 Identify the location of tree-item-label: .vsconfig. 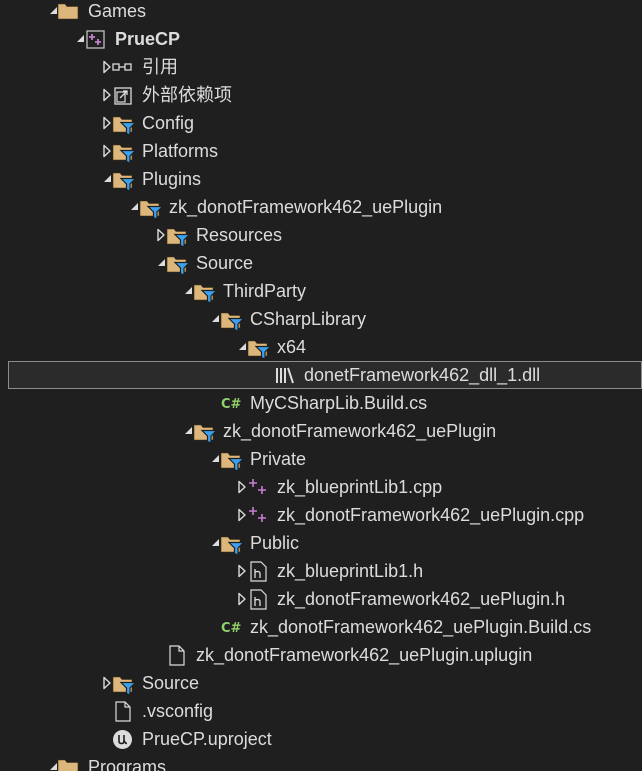
(178, 711).